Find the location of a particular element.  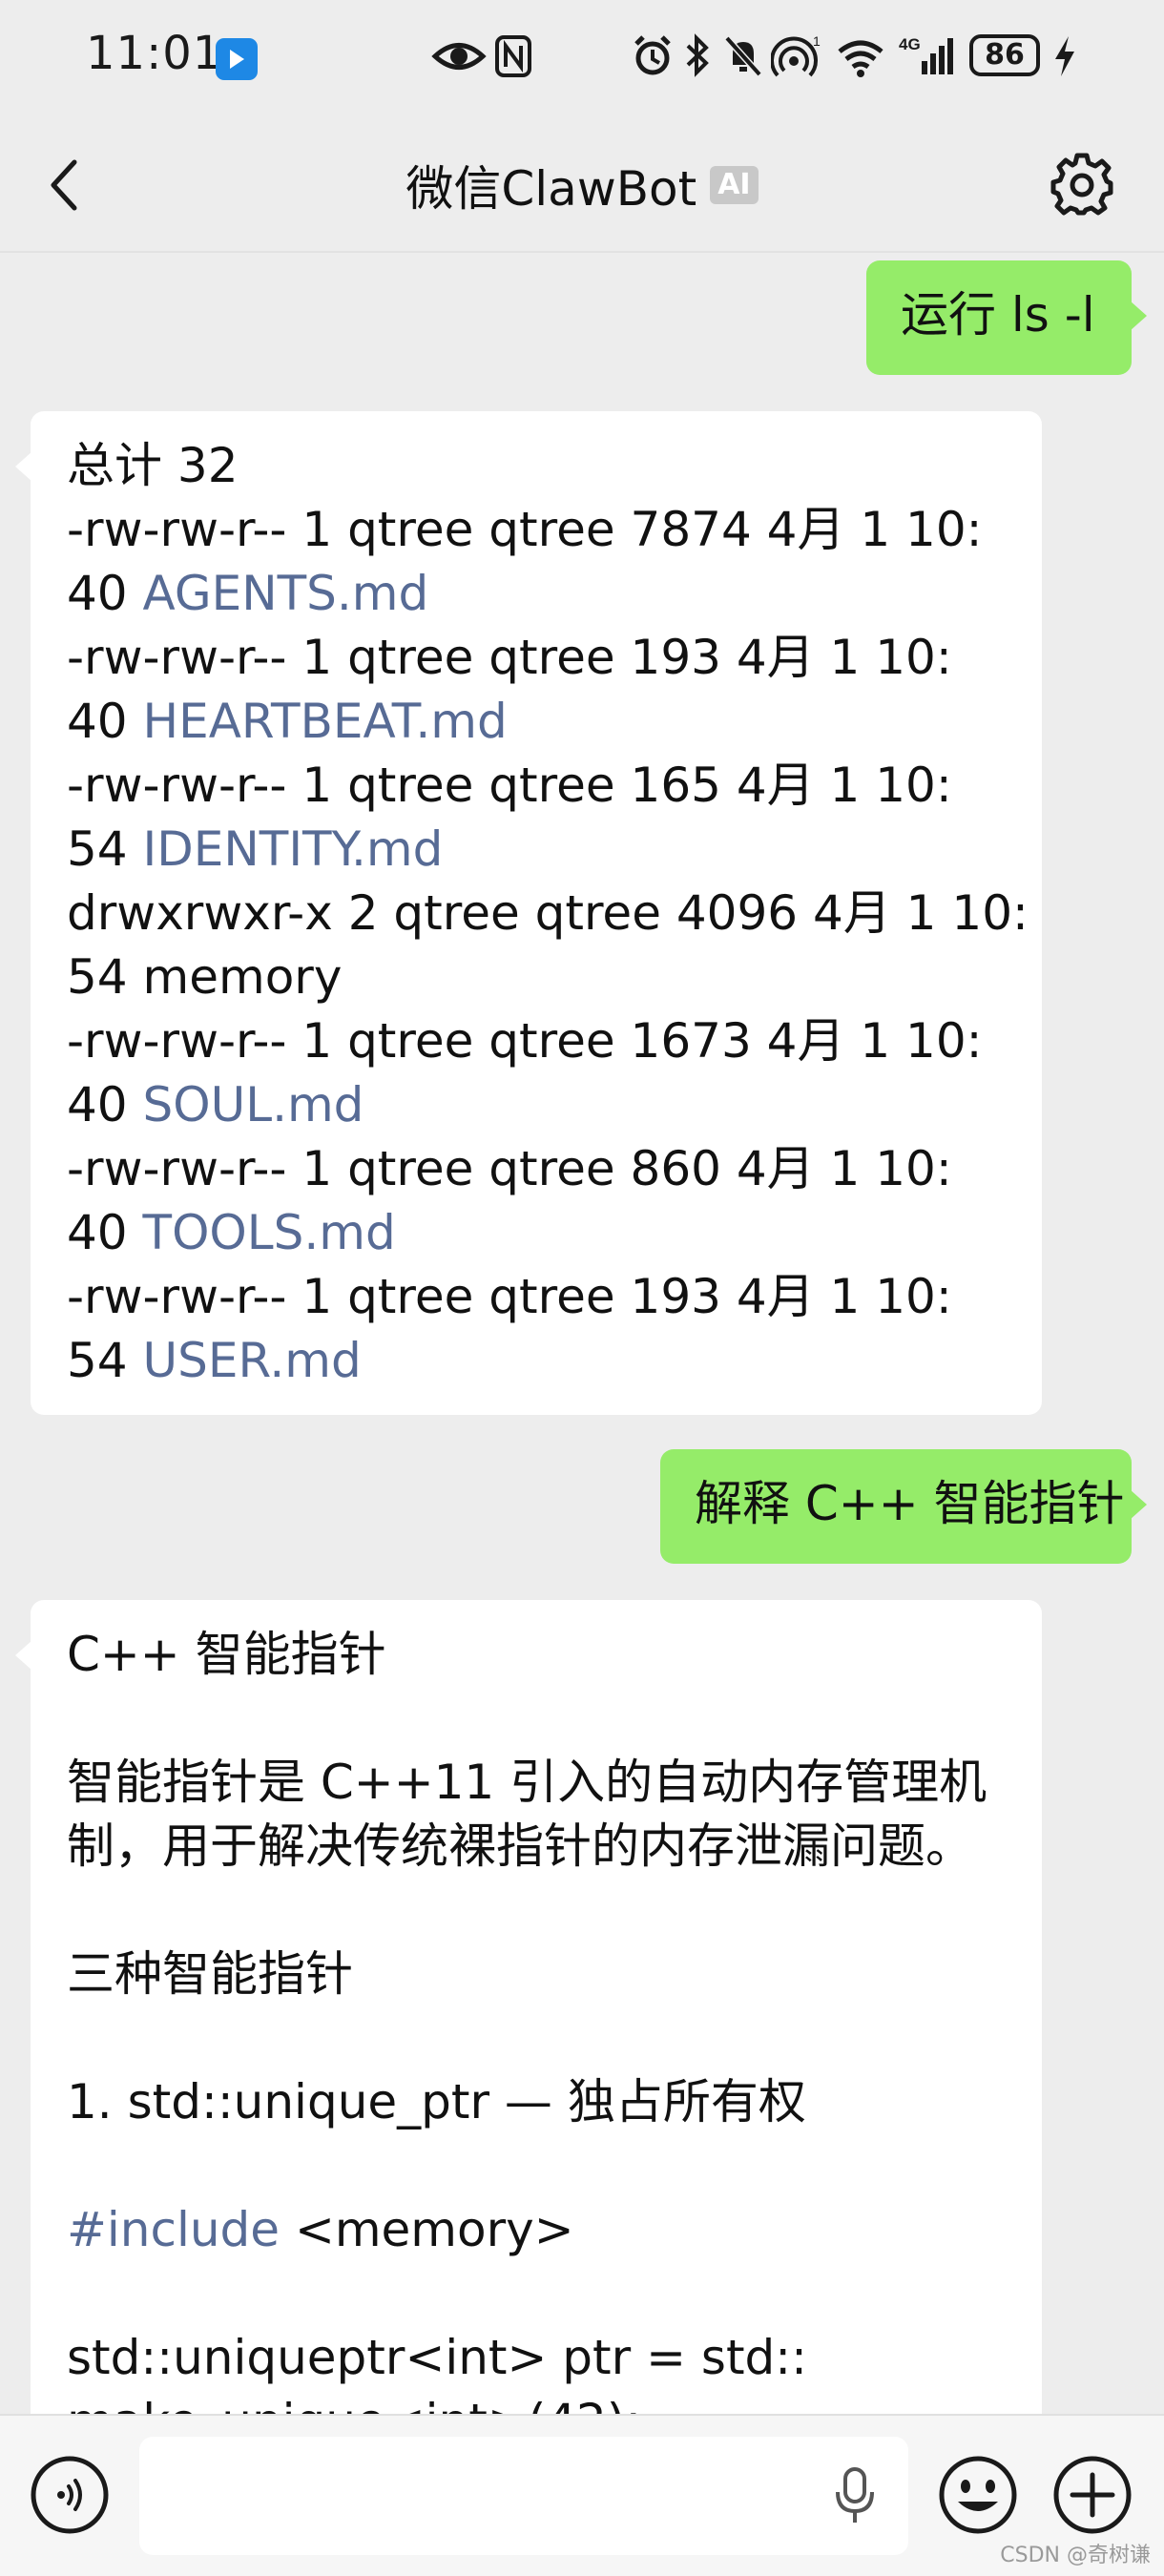

ls-entry-continuation: 54 USER.md is located at coordinates (536, 1361).